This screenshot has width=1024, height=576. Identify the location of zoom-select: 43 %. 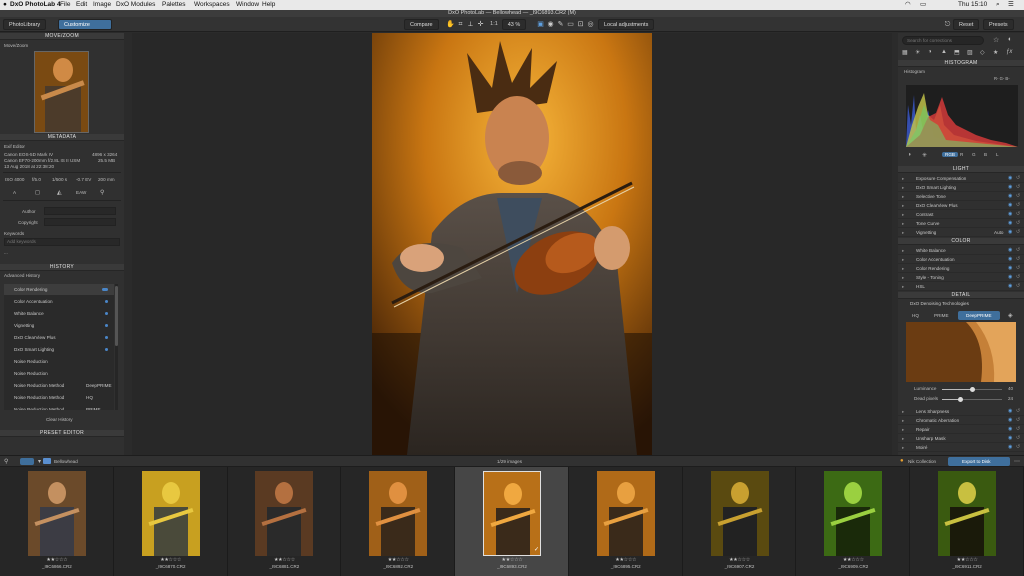
(514, 24).